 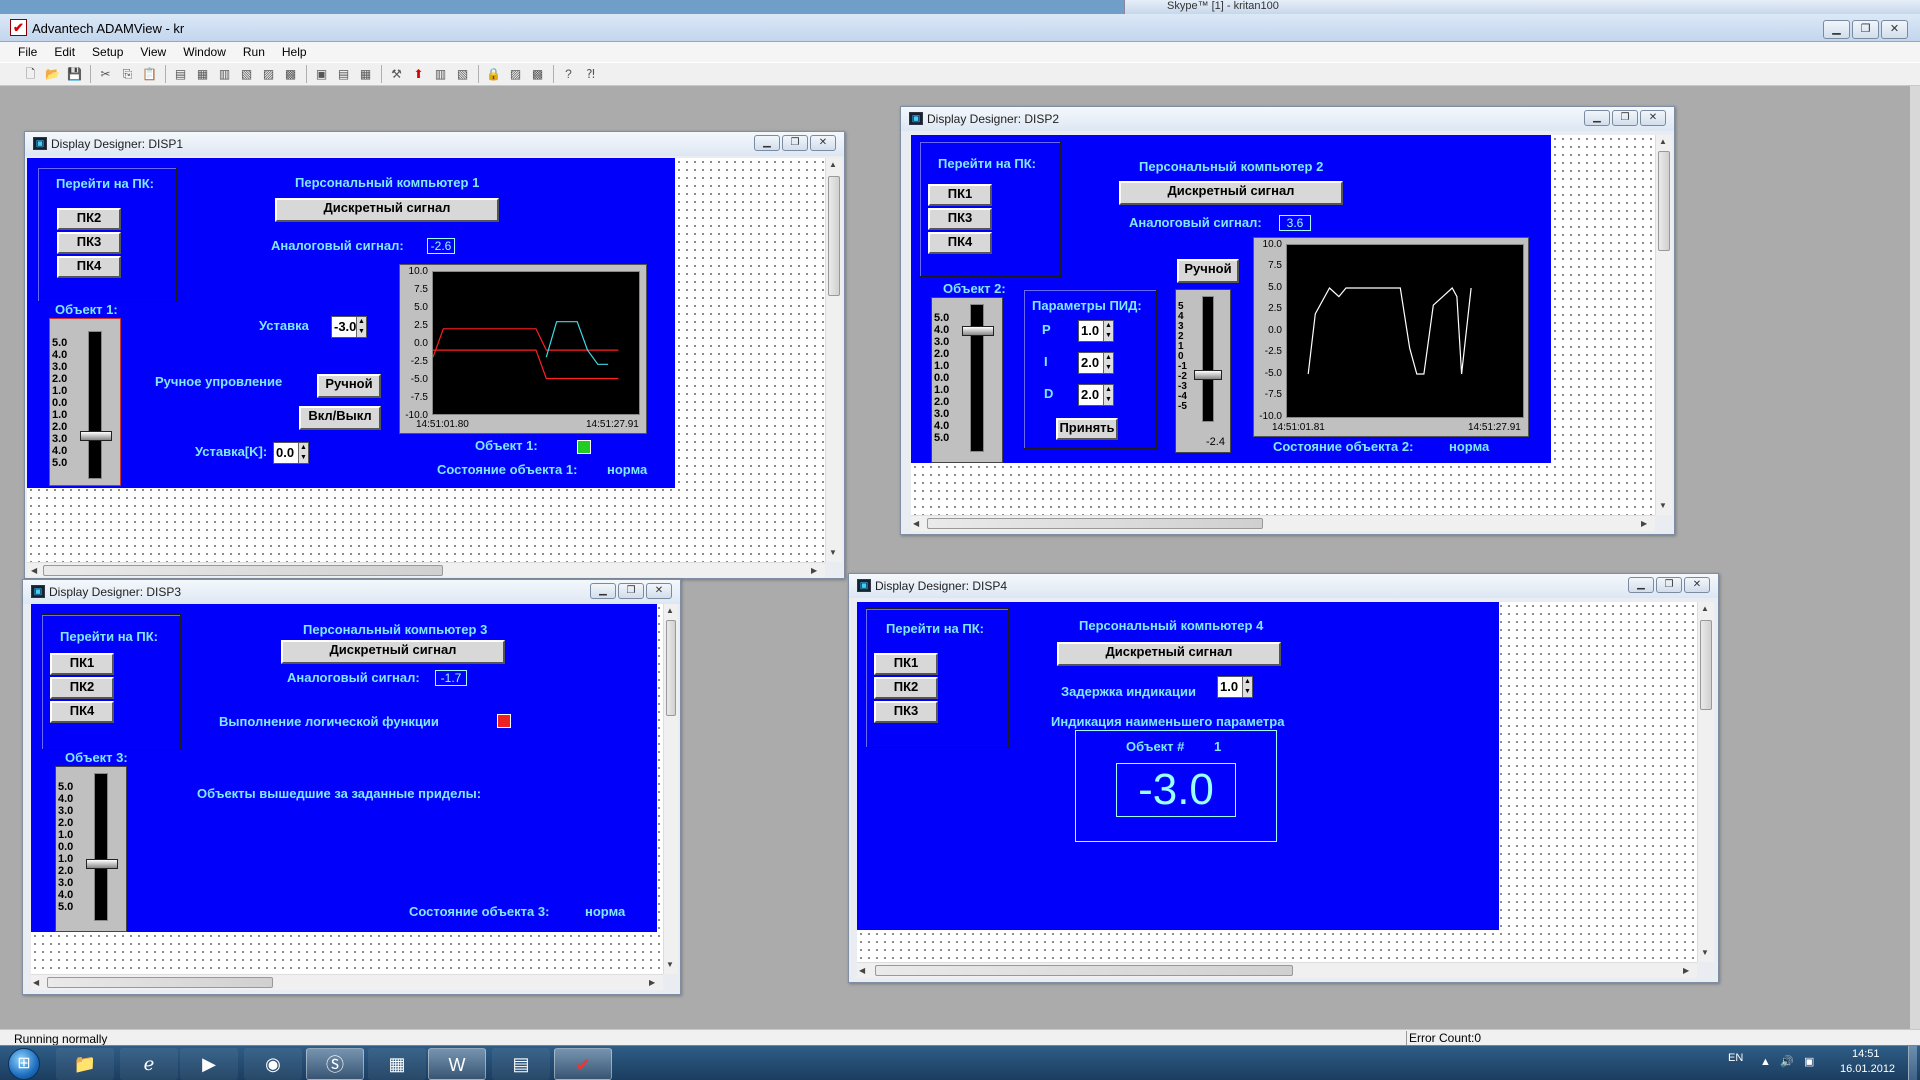 What do you see at coordinates (340, 418) in the screenshot?
I see `on-off-button: Вкл/Выкл` at bounding box center [340, 418].